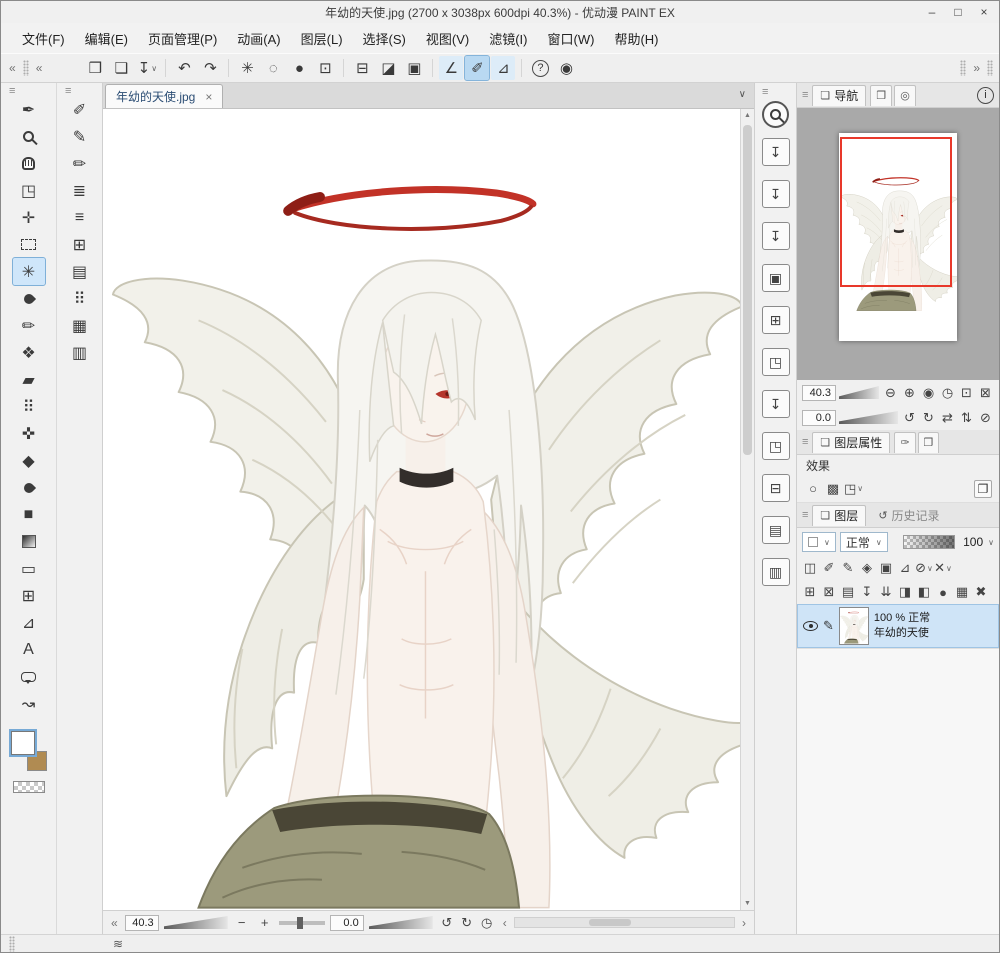  Describe the element at coordinates (742, 94) in the screenshot. I see `tab-list-dropdown: ∨` at that location.